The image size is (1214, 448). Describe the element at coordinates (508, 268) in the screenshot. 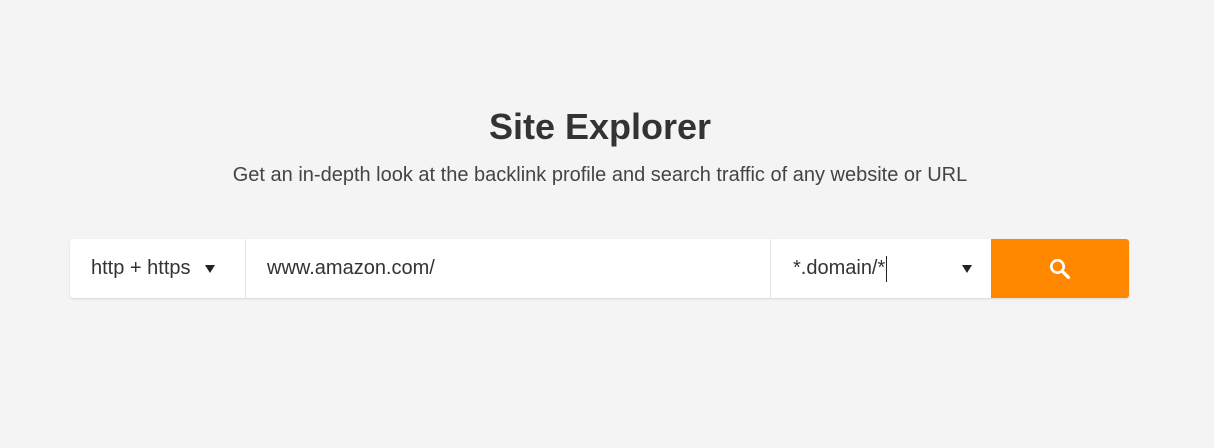

I see `url-input` at that location.